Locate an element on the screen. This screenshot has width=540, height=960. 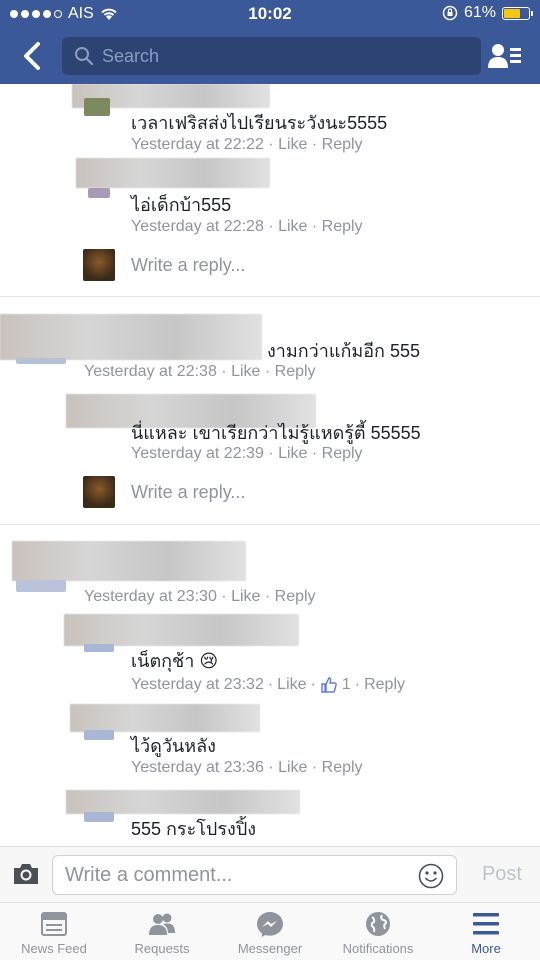
tab-label: More is located at coordinates (486, 948).